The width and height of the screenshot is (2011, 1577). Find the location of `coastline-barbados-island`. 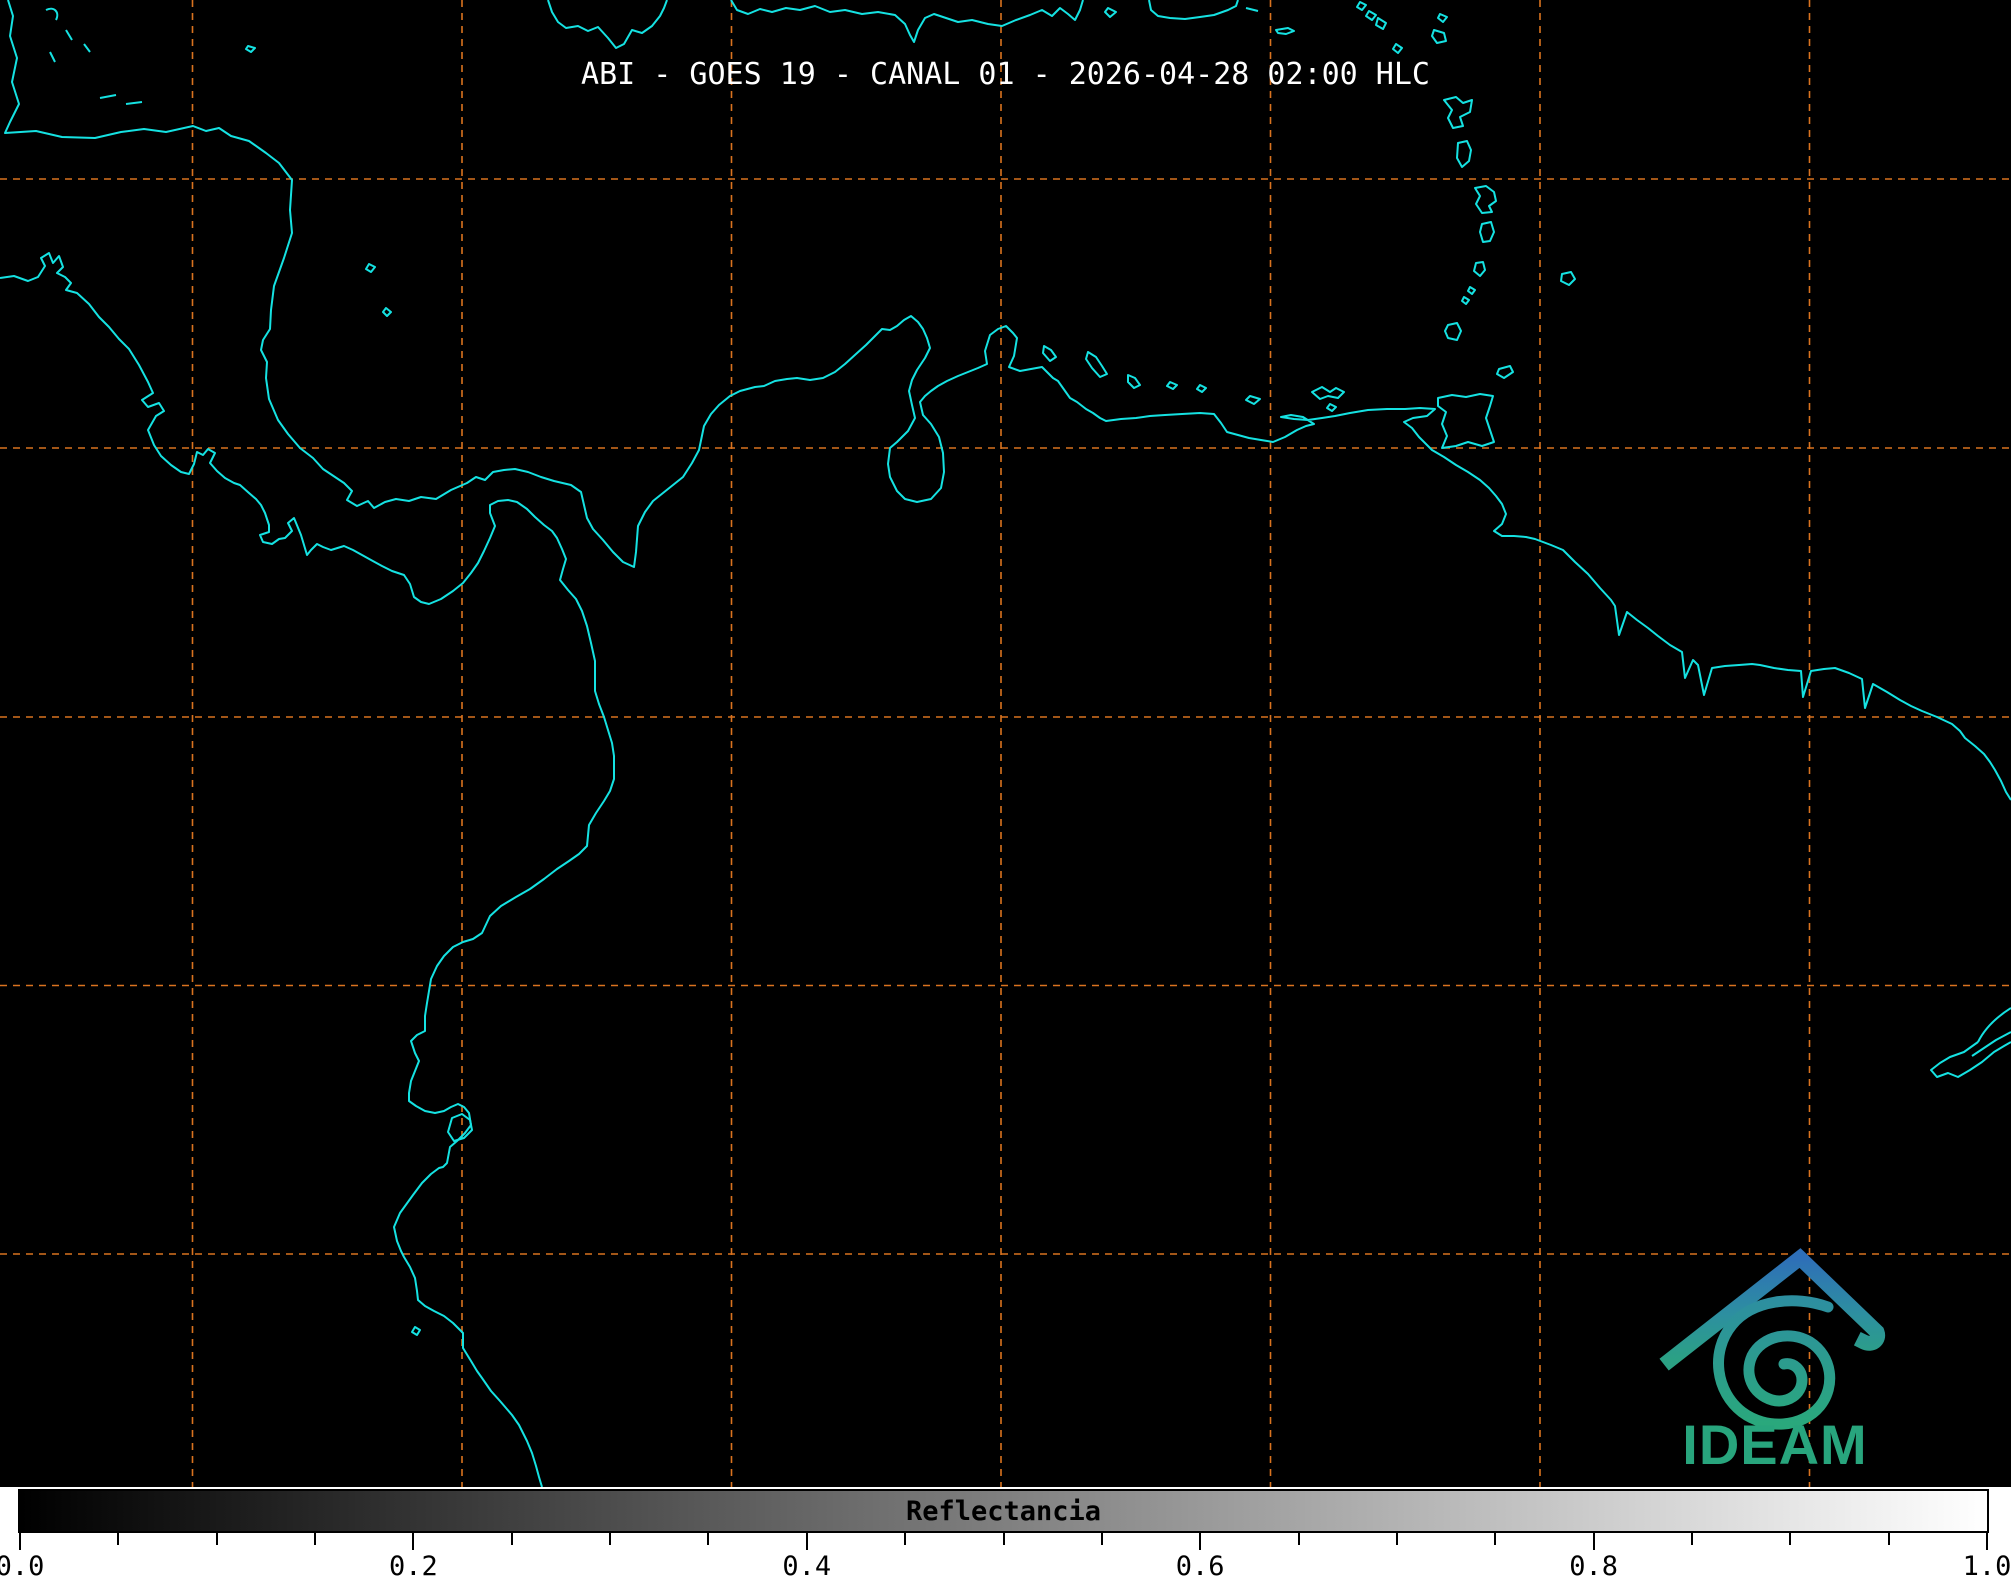

coastline-barbados-island is located at coordinates (1568, 278).